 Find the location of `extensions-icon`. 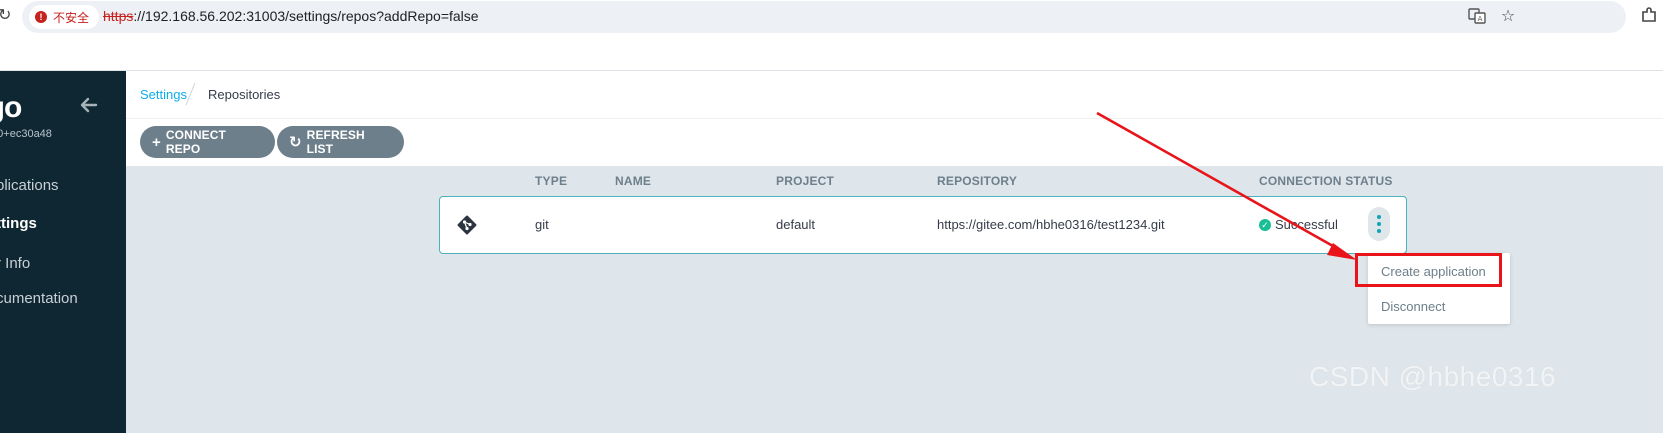

extensions-icon is located at coordinates (1650, 16).